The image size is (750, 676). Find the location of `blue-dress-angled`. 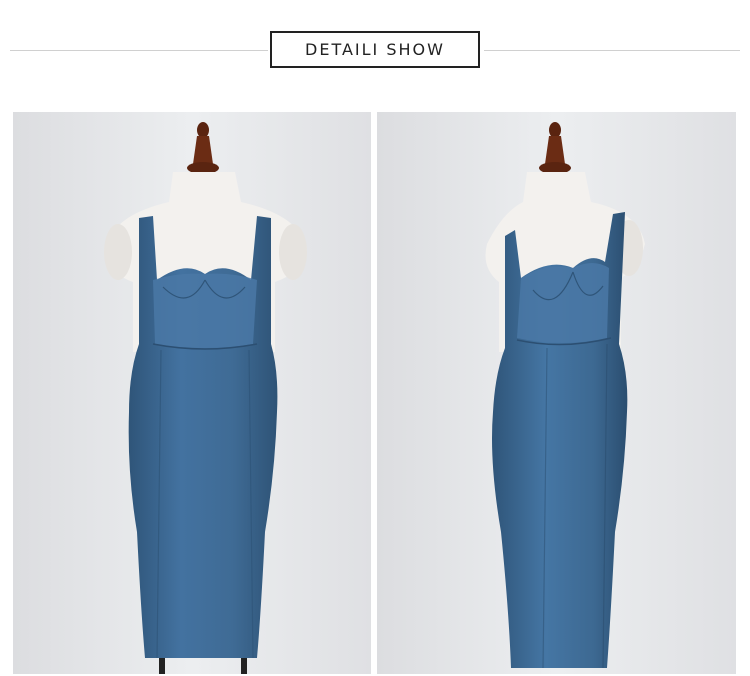

blue-dress-angled is located at coordinates (560, 440).